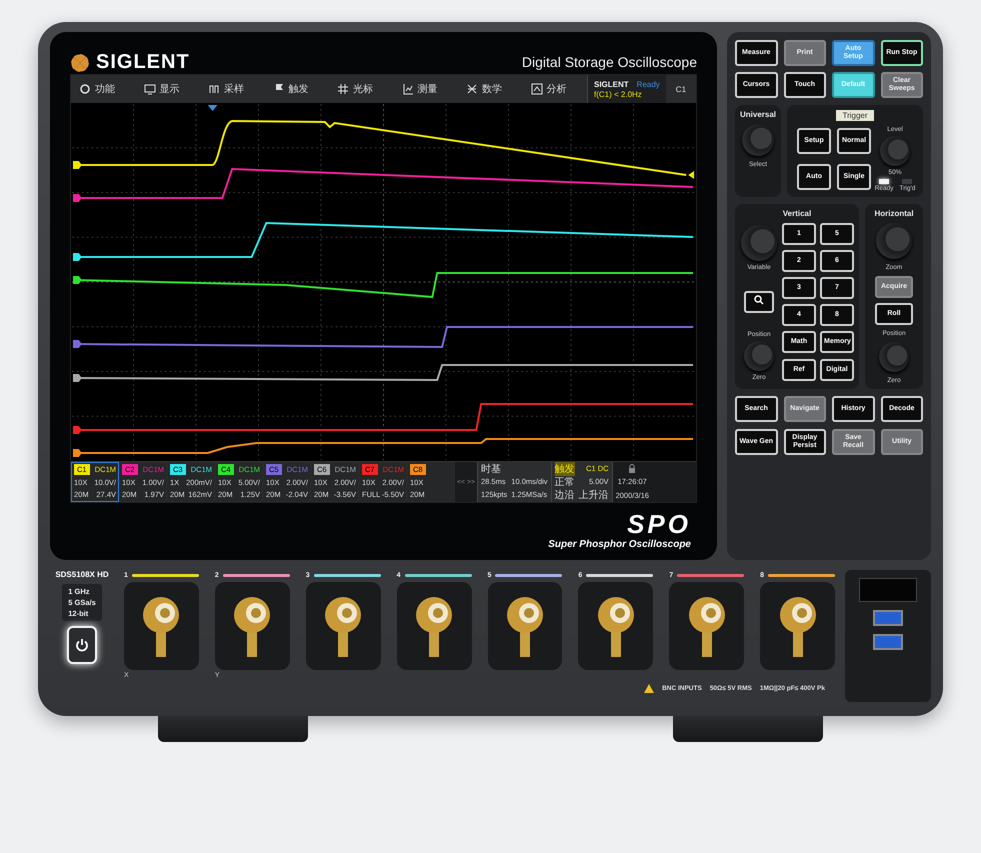  Describe the element at coordinates (103, 89) in the screenshot. I see `menu-item: 功能` at that location.